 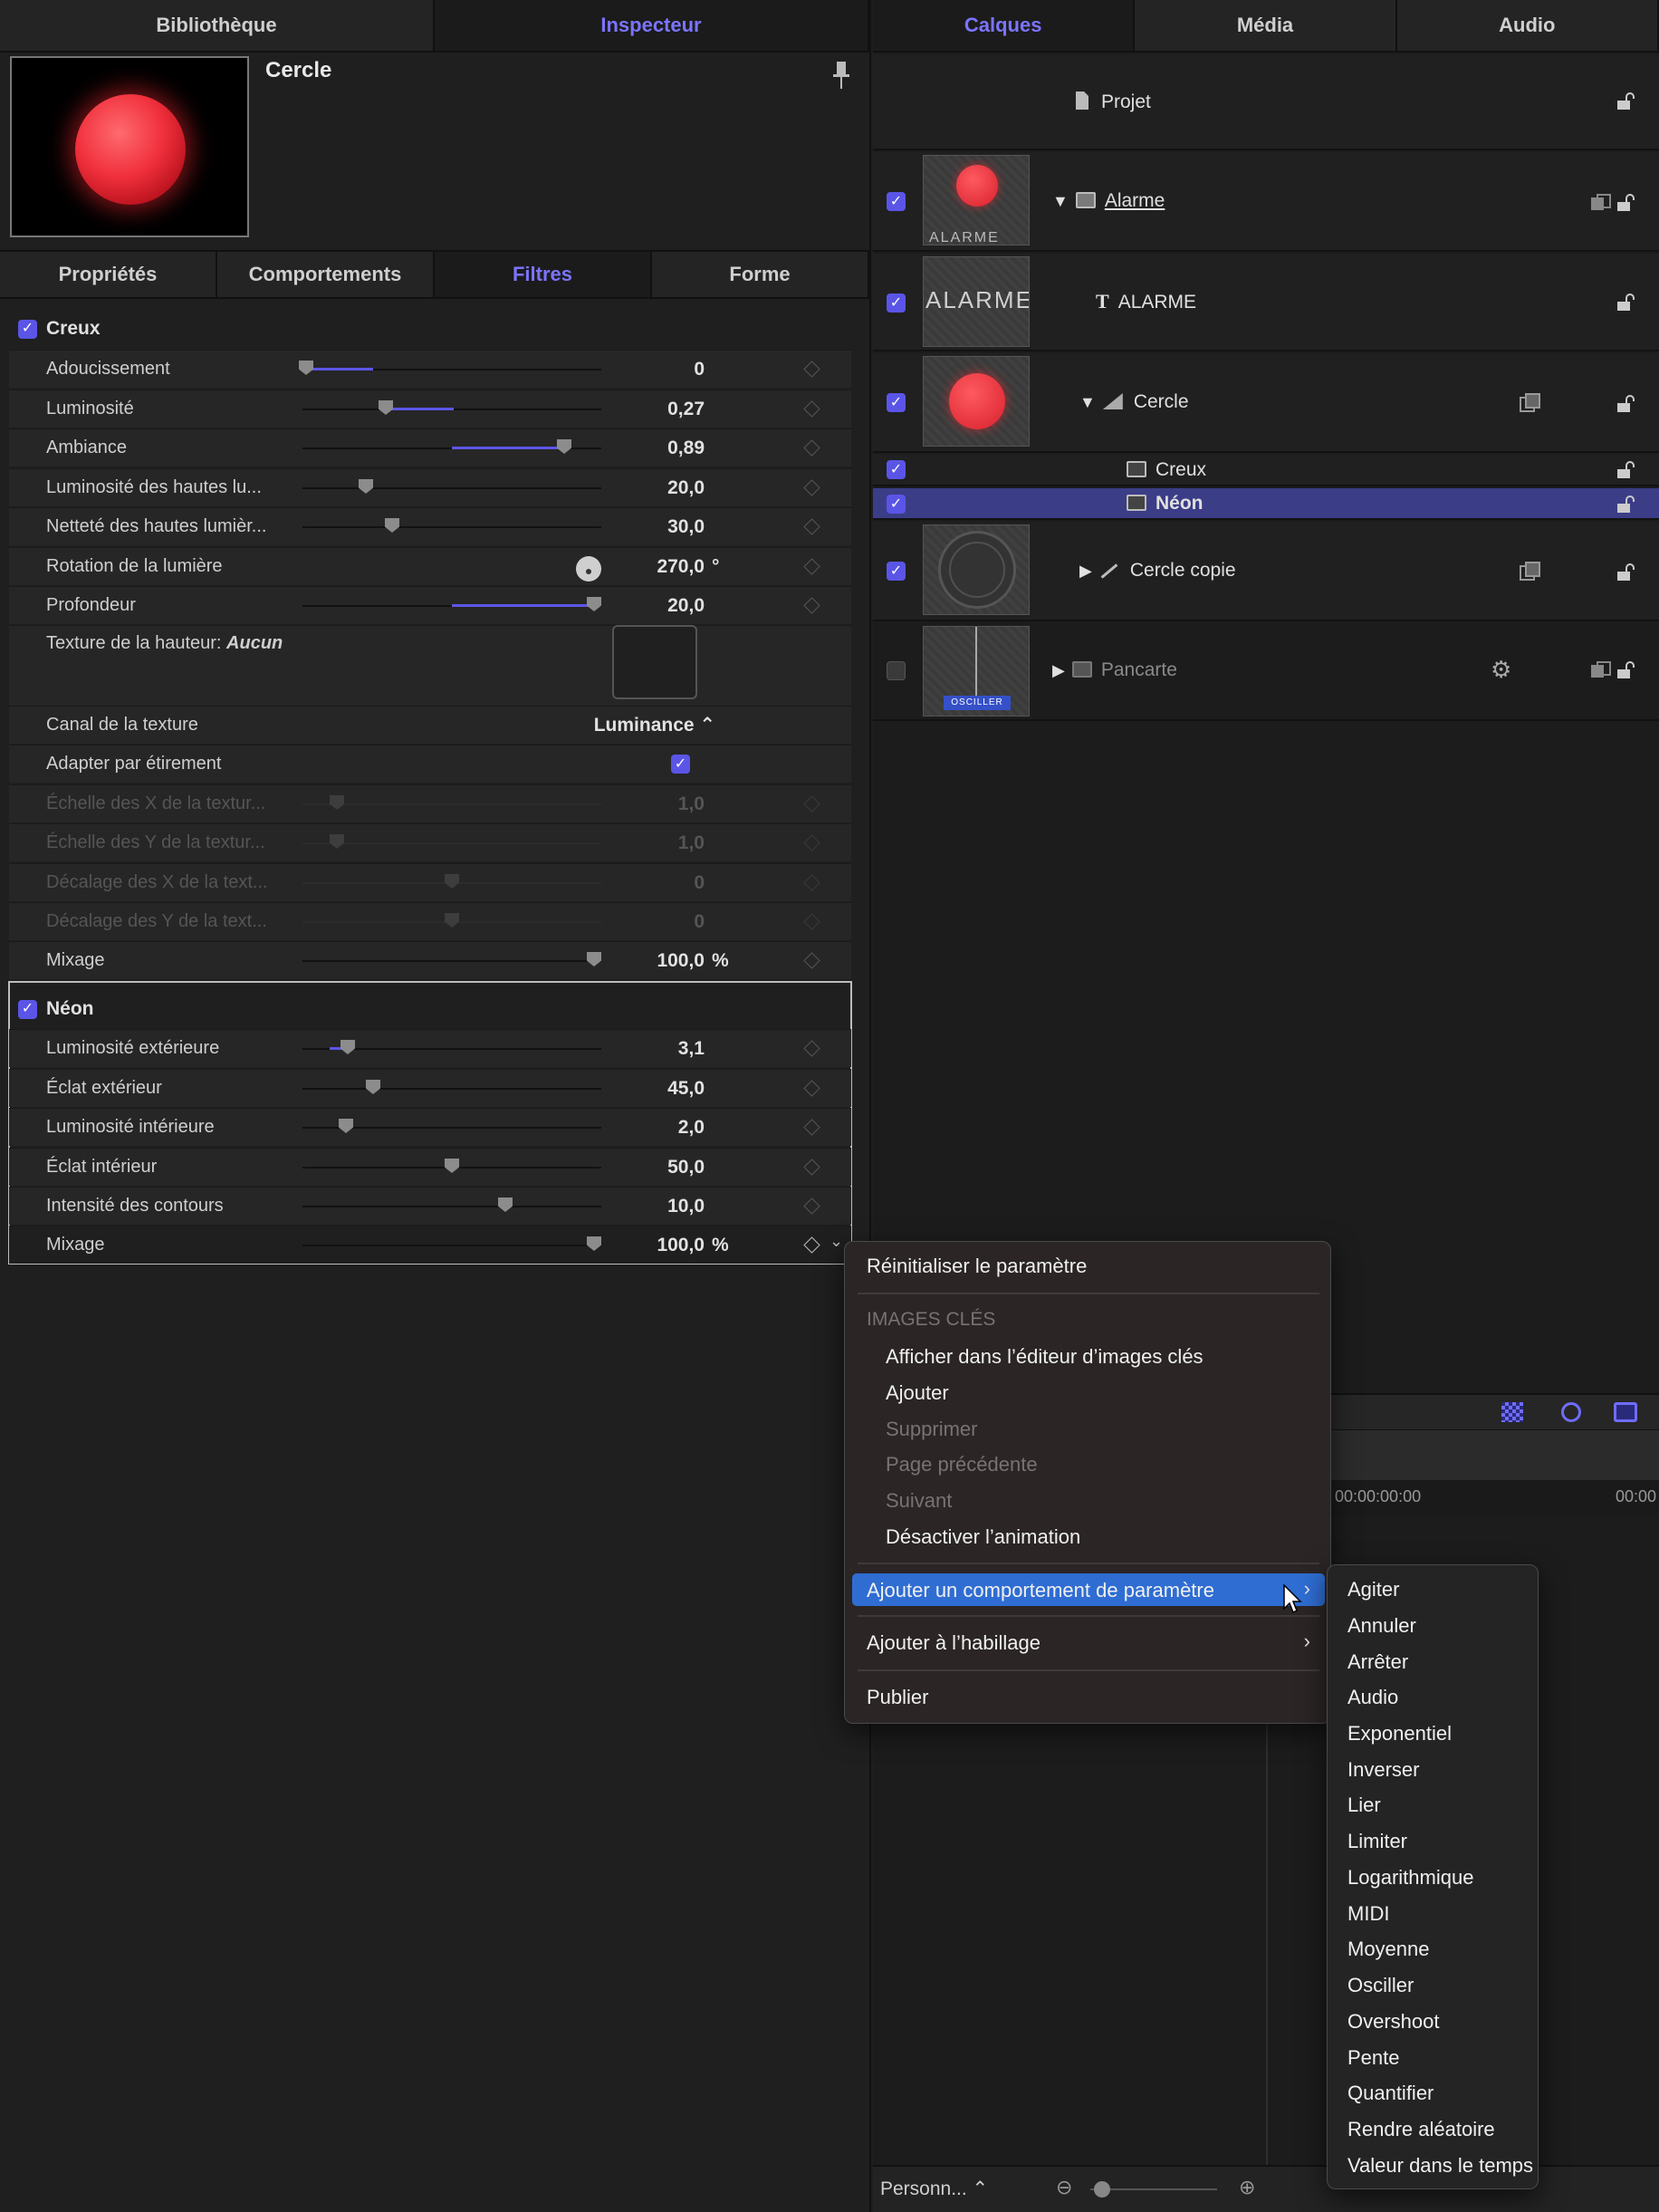 I want to click on param-value: 45,0, so click(x=686, y=1089).